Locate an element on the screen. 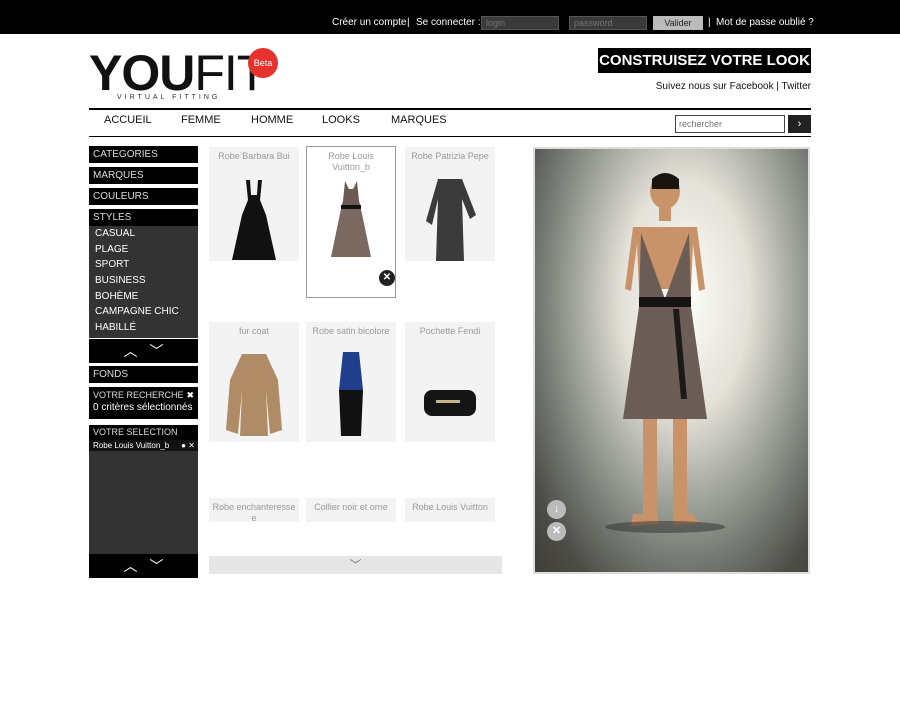 The height and width of the screenshot is (704, 900). submit-login-button: Valider is located at coordinates (678, 23).